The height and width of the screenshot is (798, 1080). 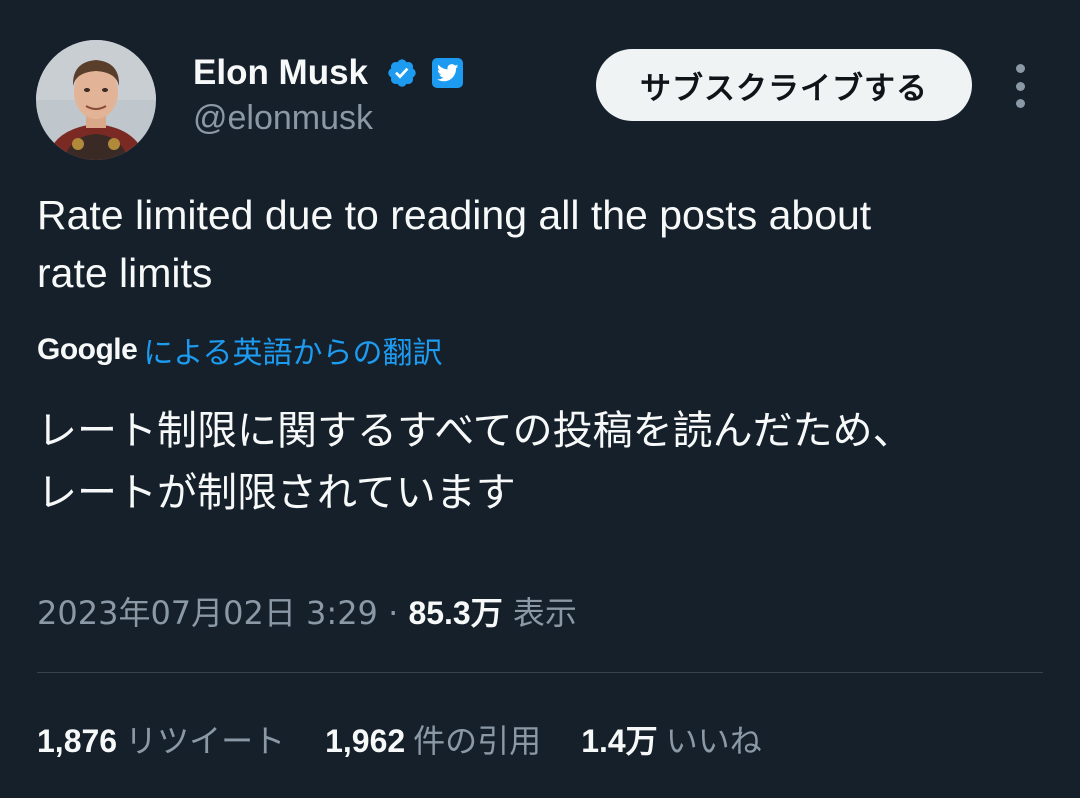 What do you see at coordinates (544, 613) in the screenshot?
I see `views-label: 表示` at bounding box center [544, 613].